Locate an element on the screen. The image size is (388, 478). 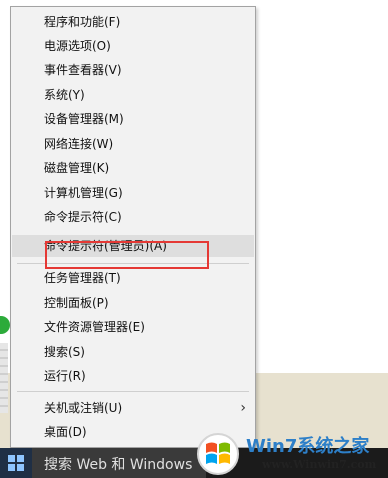
windows-flag-logo is located at coordinates (218, 454).